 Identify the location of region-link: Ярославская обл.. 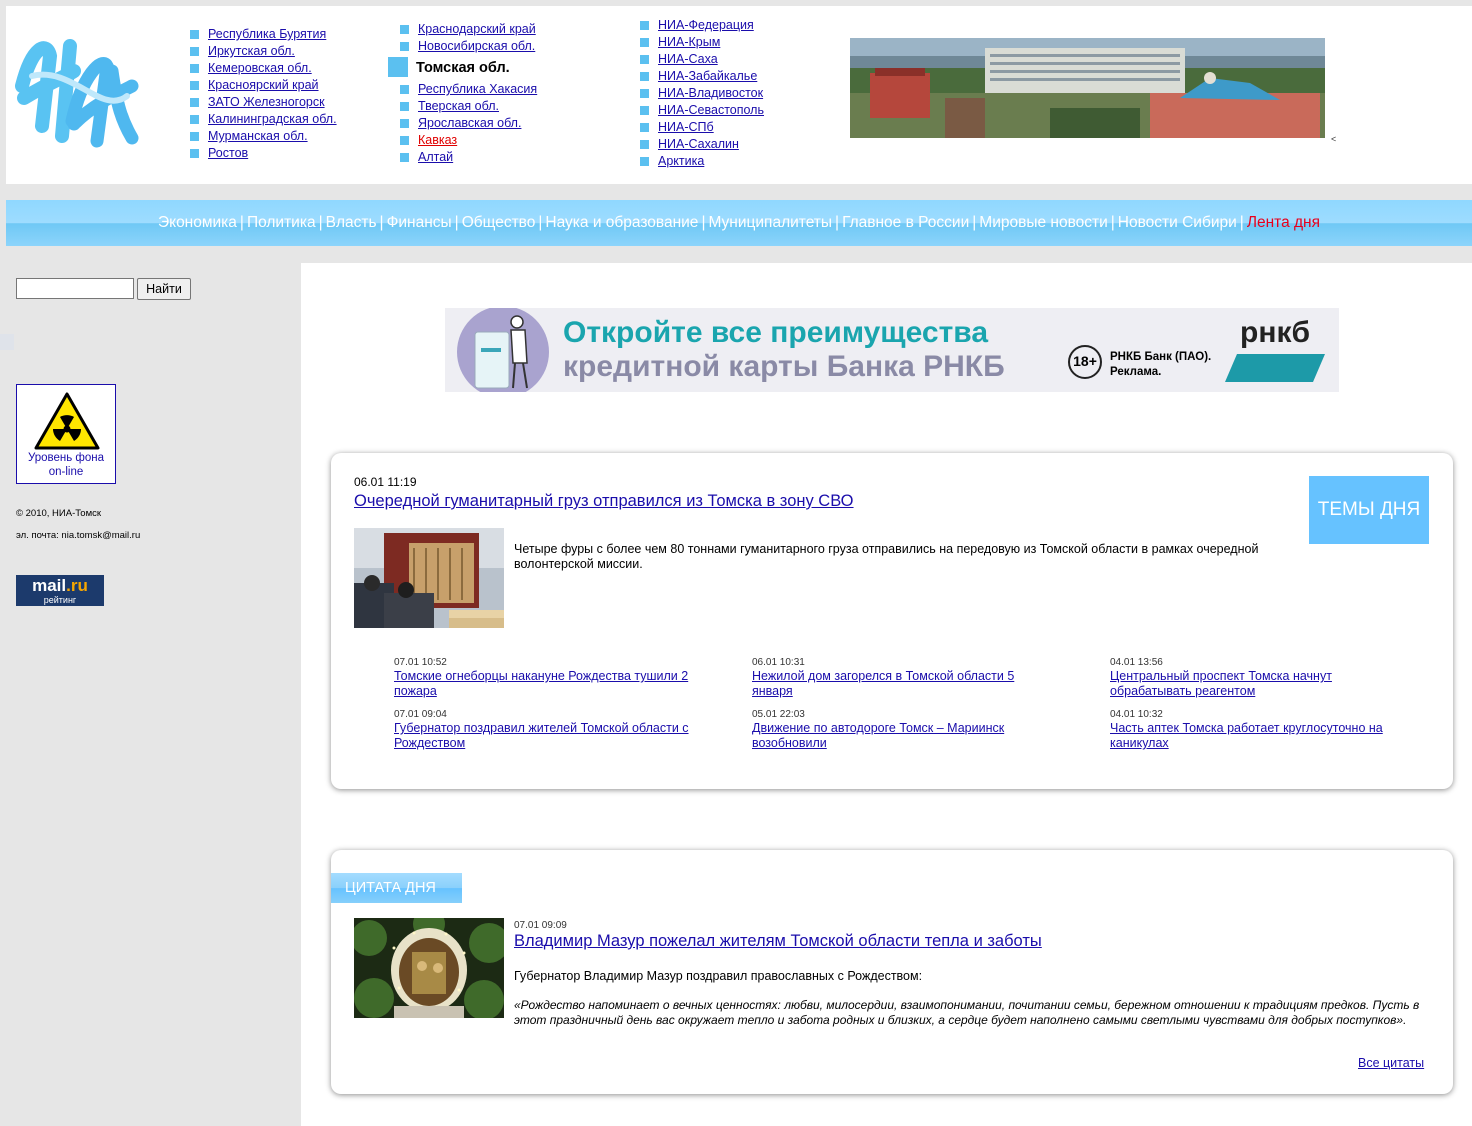
(469, 123).